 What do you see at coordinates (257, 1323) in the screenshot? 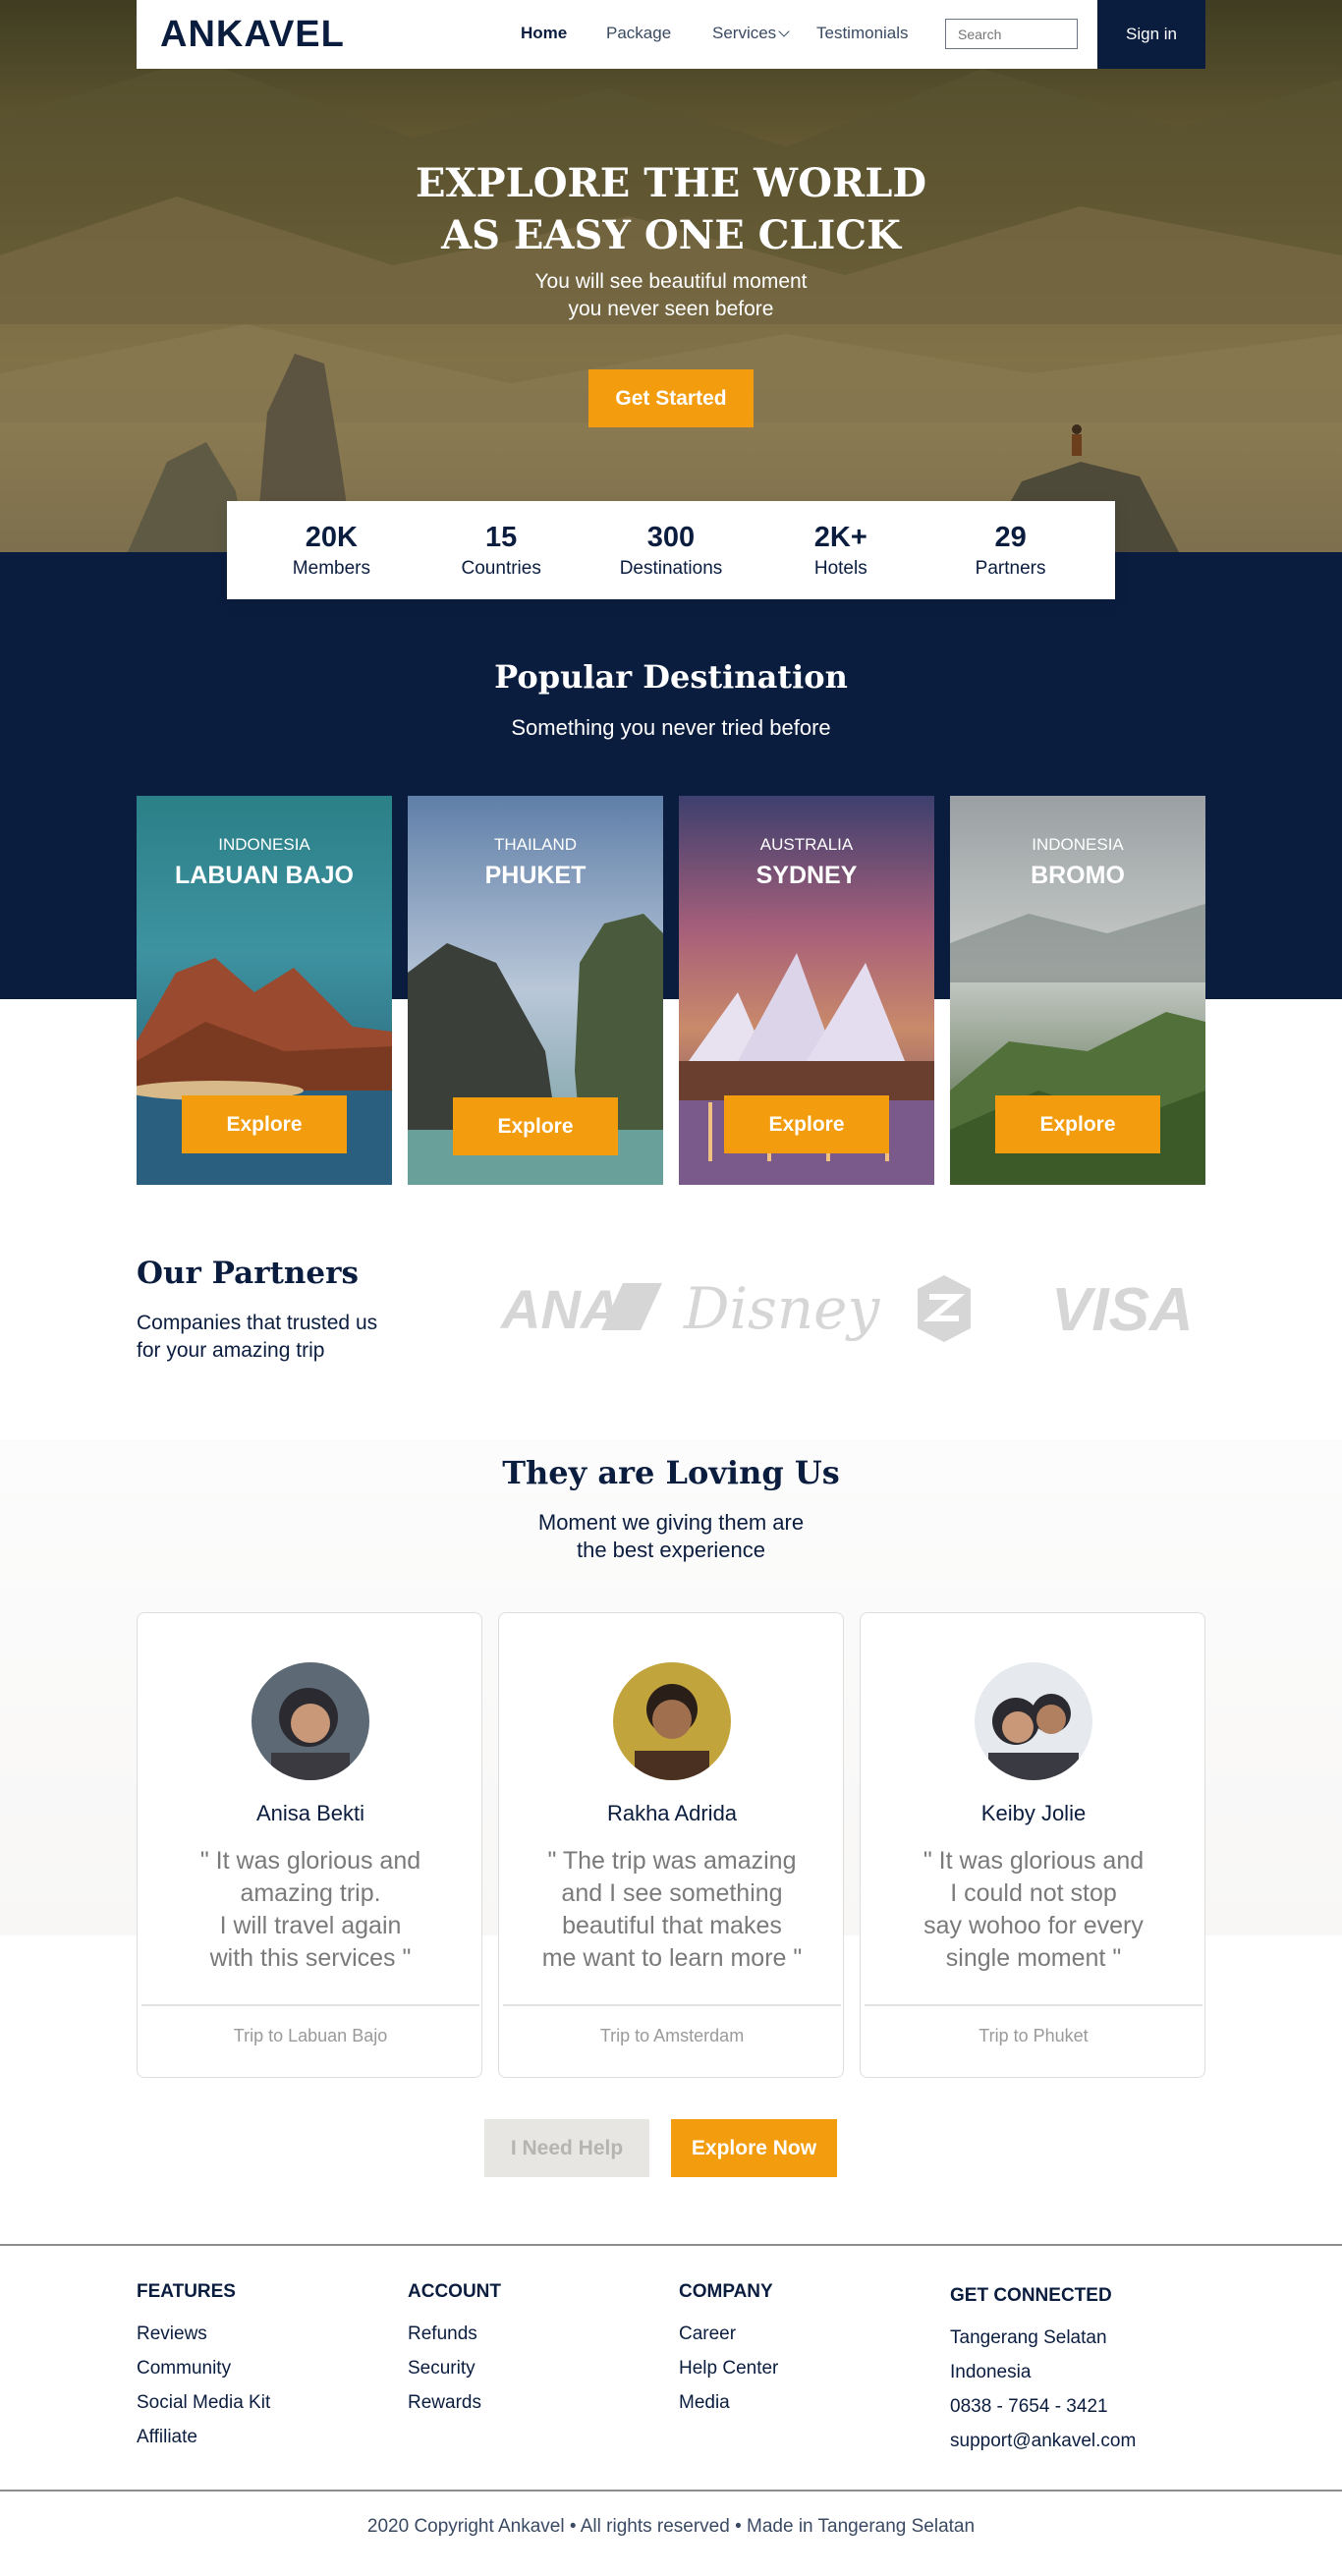
I see `partners-subtitle-line1: Companies that trusted us` at bounding box center [257, 1323].